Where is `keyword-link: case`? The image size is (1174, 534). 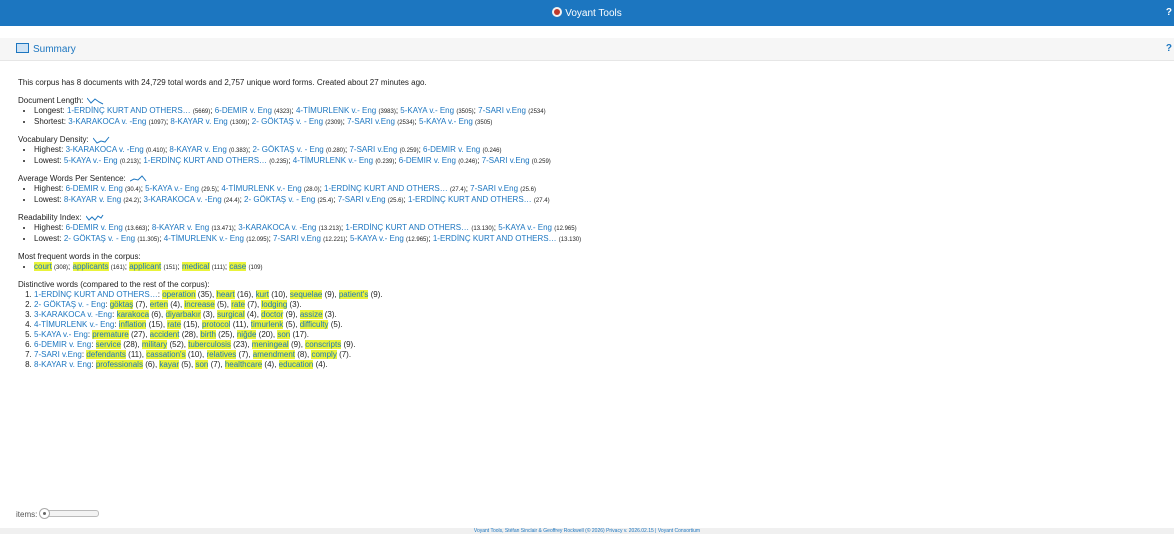 keyword-link: case is located at coordinates (238, 266).